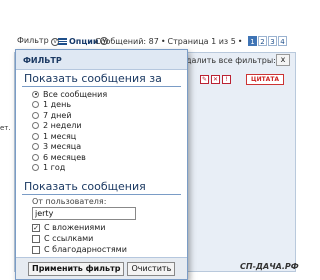  I want to click on period-option-label: 3 месяца, so click(62, 147).